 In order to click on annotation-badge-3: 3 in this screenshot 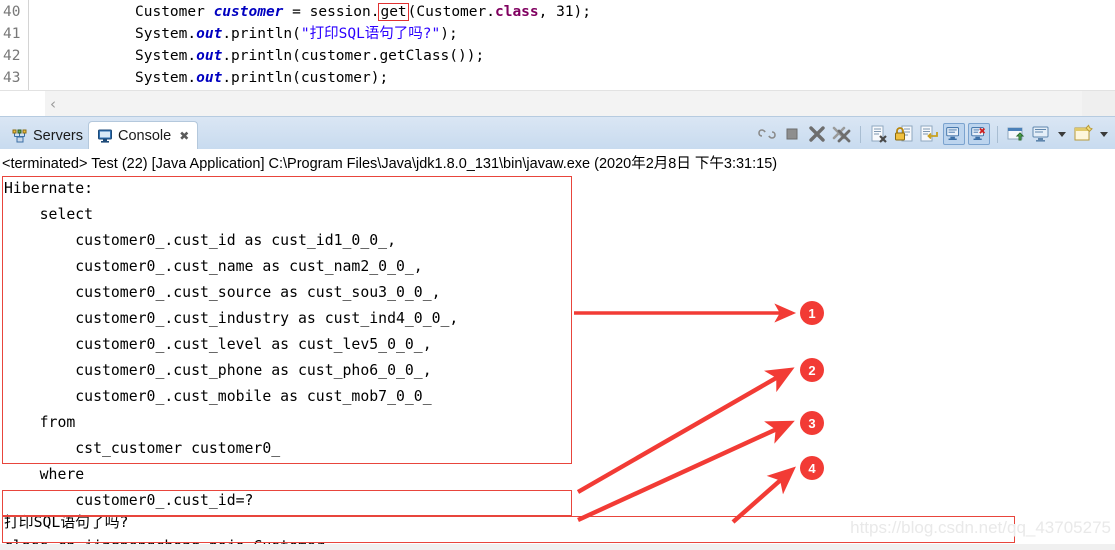, I will do `click(812, 423)`.